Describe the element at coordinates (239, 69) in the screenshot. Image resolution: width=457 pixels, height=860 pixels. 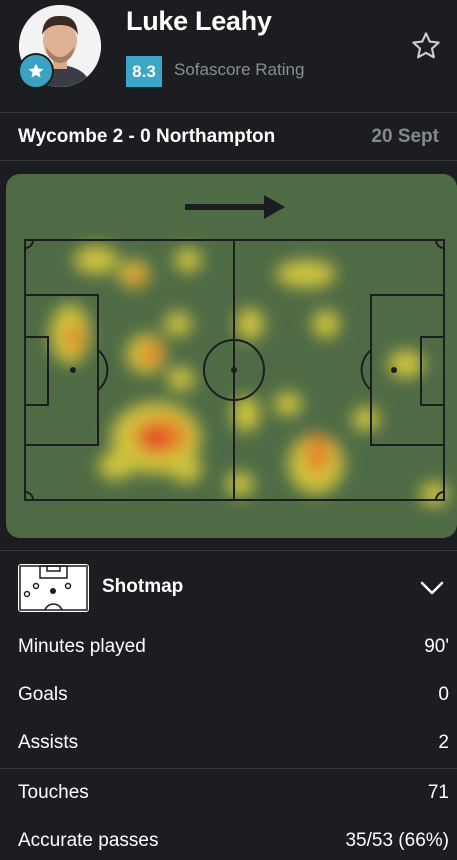
I see `rating-label: Sofascore Rating` at that location.